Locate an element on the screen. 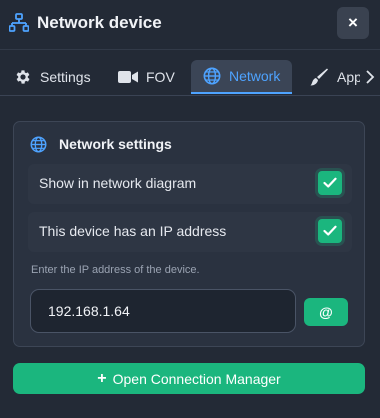 Image resolution: width=380 pixels, height=418 pixels. brush-icon is located at coordinates (319, 77).